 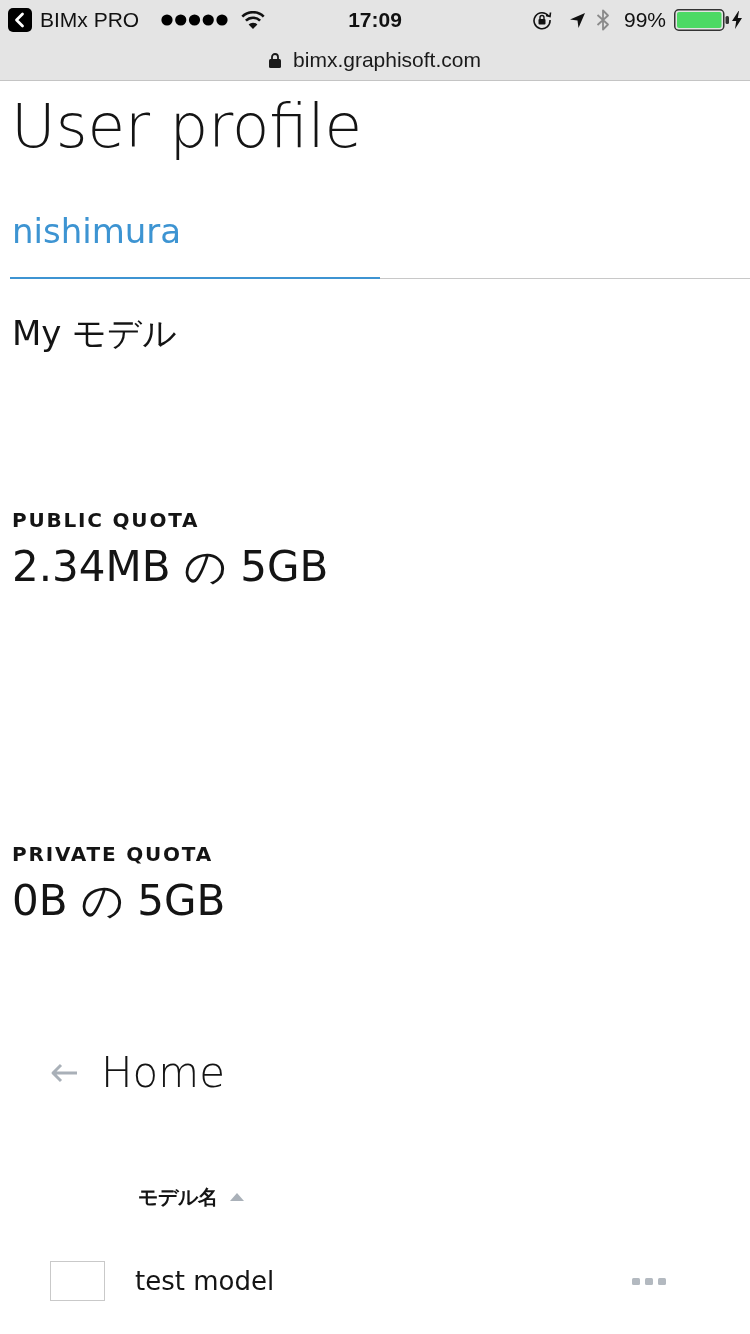 I want to click on back-to-app-button: BIMx PRO, so click(x=74, y=20).